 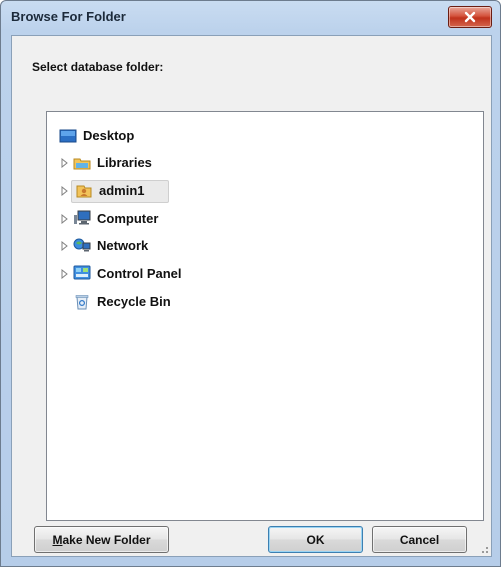 I want to click on tree-item-label: Network, so click(x=123, y=245).